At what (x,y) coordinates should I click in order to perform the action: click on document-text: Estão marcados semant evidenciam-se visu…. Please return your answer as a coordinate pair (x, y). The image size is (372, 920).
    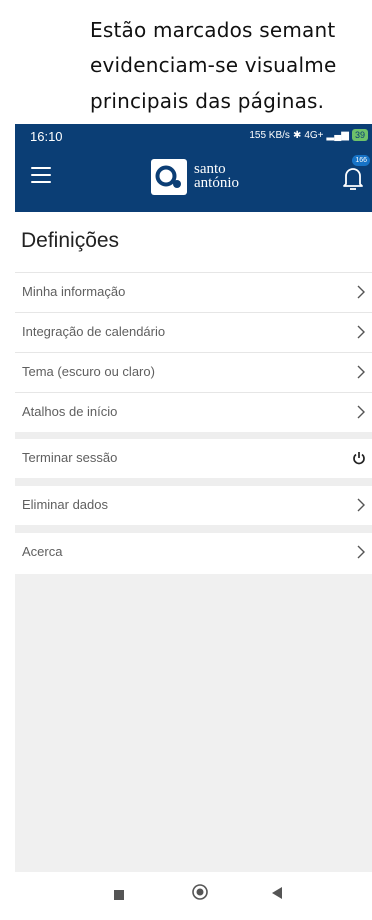
    Looking at the image, I should click on (186, 62).